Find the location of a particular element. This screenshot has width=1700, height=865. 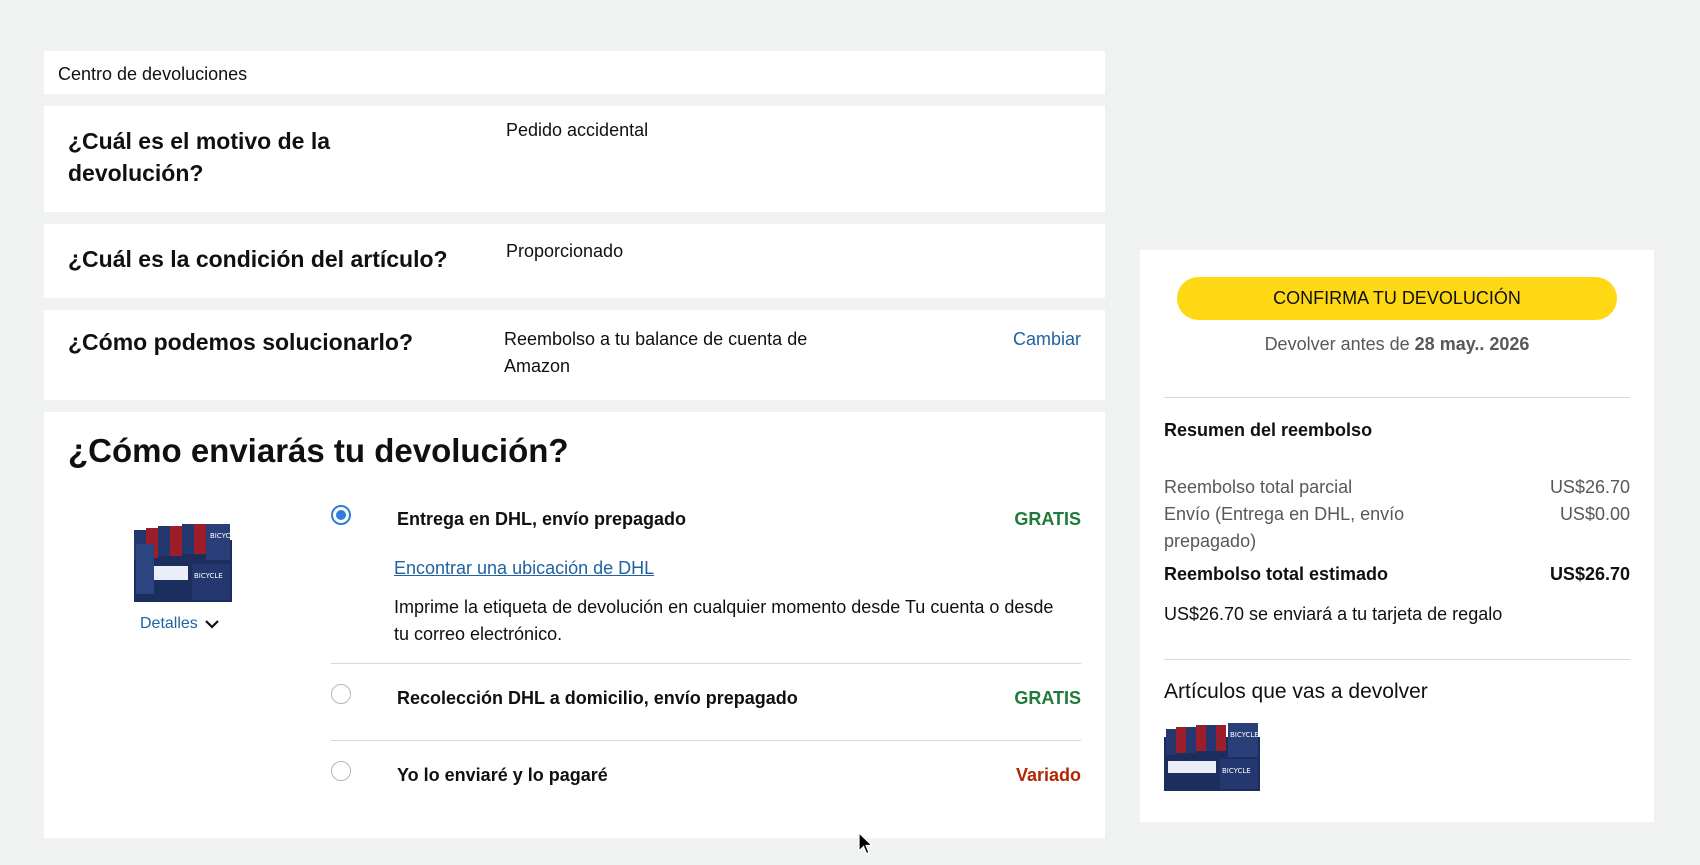

chevron-down-icon is located at coordinates (212, 624).